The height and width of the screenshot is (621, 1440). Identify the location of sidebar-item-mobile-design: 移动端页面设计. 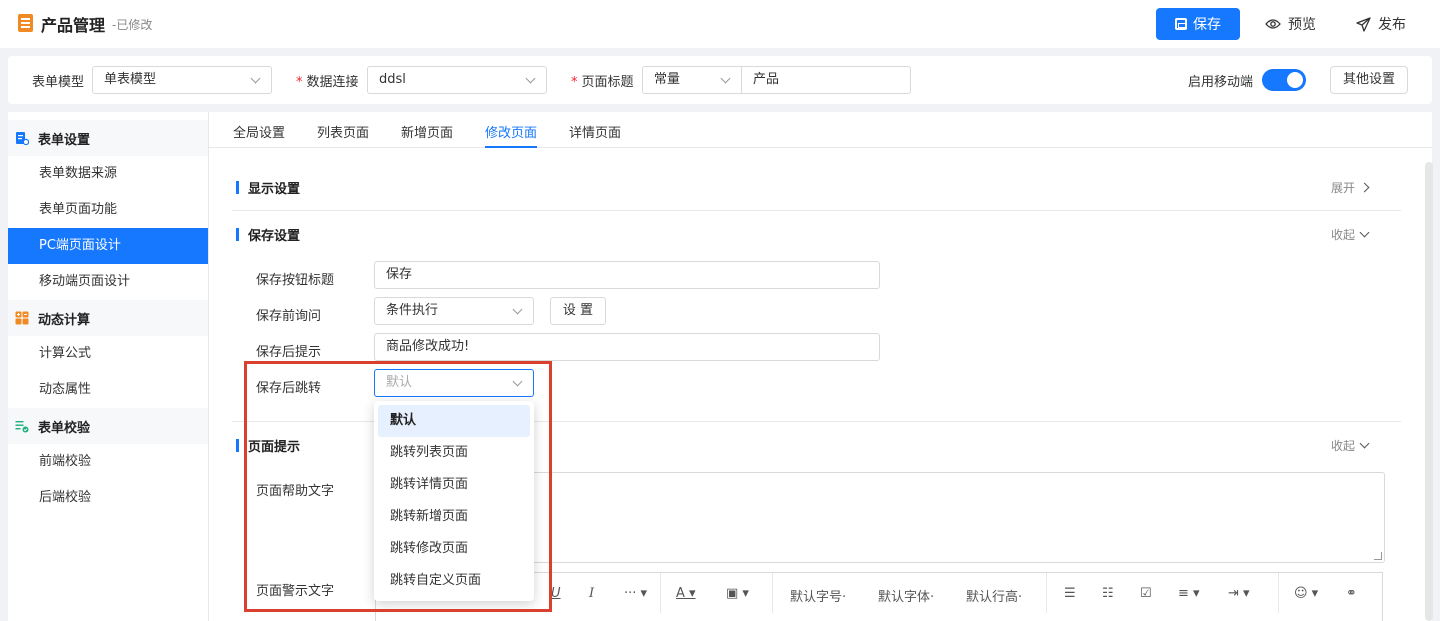
(108, 282).